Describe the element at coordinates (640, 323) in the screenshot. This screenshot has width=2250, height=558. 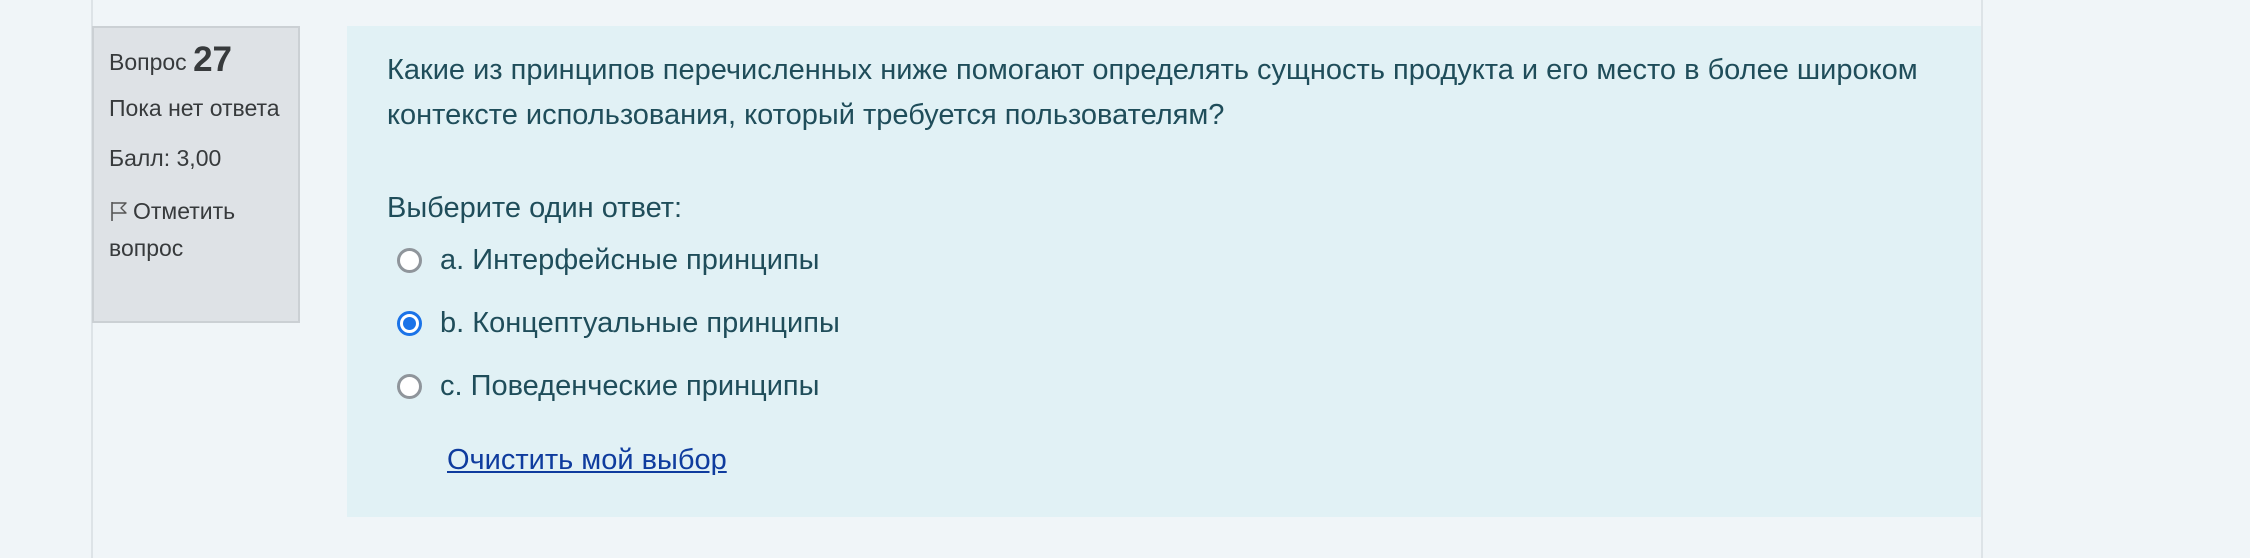
I see `answer-label-b: b. Концептуальные принципы` at that location.